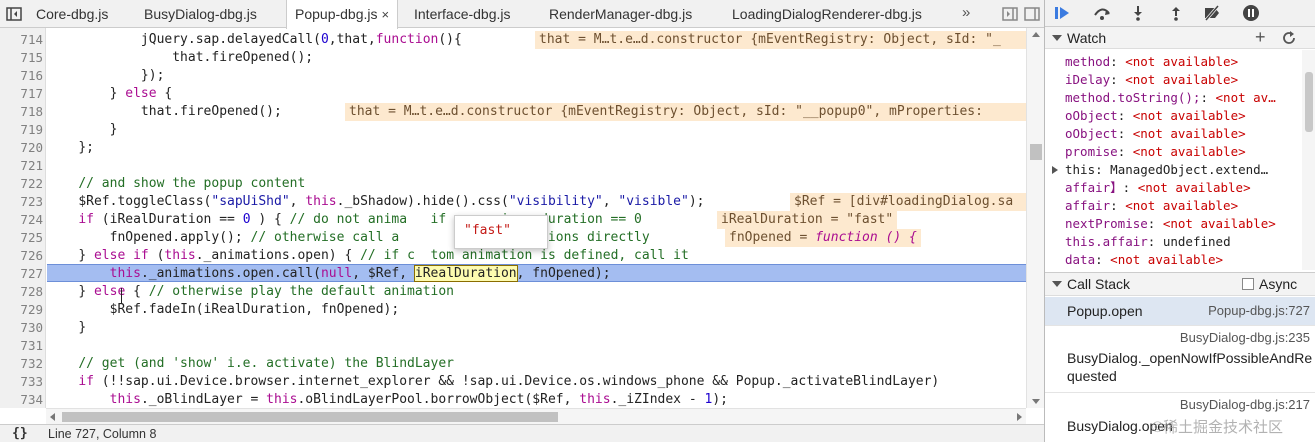 The width and height of the screenshot is (1315, 442). I want to click on watch-item: nextPromise: <not available>, so click(1170, 224).